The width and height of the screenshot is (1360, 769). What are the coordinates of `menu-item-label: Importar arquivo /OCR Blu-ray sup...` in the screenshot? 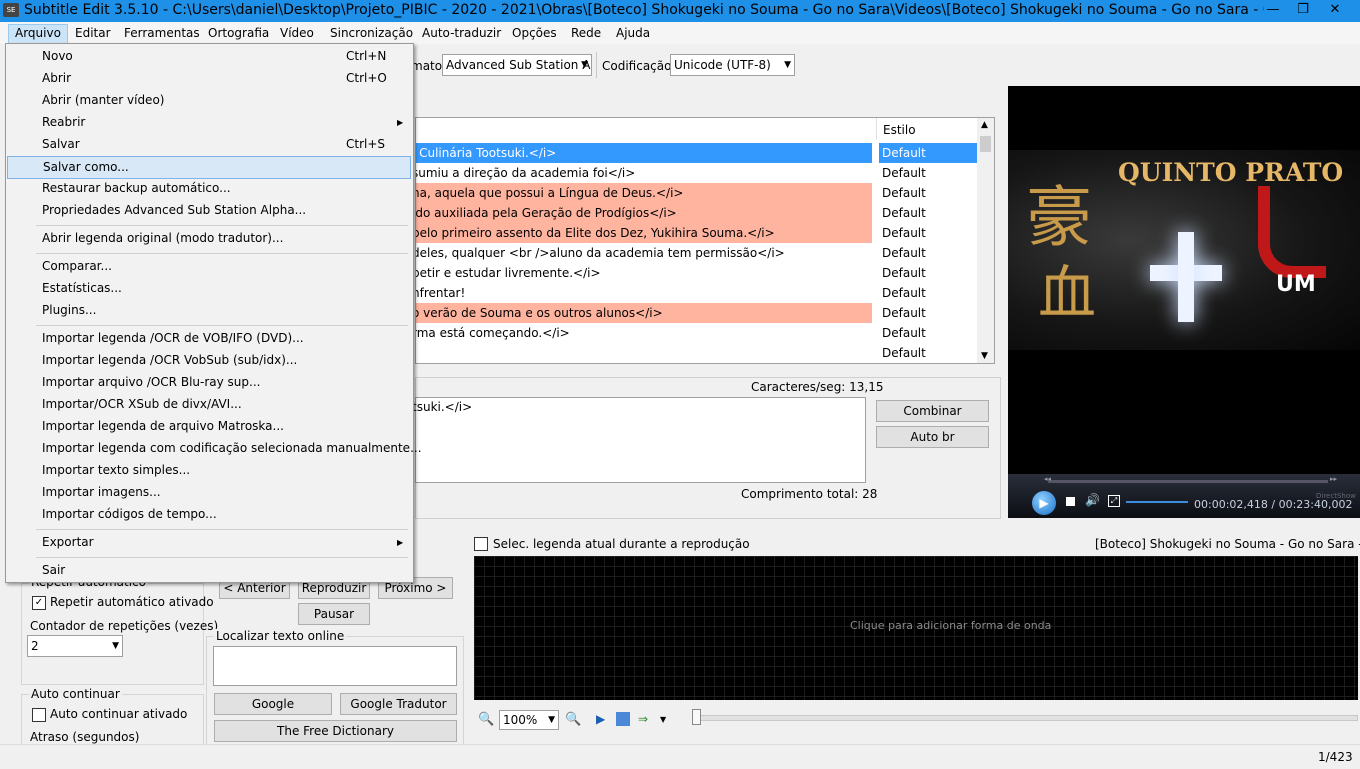 It's located at (151, 382).